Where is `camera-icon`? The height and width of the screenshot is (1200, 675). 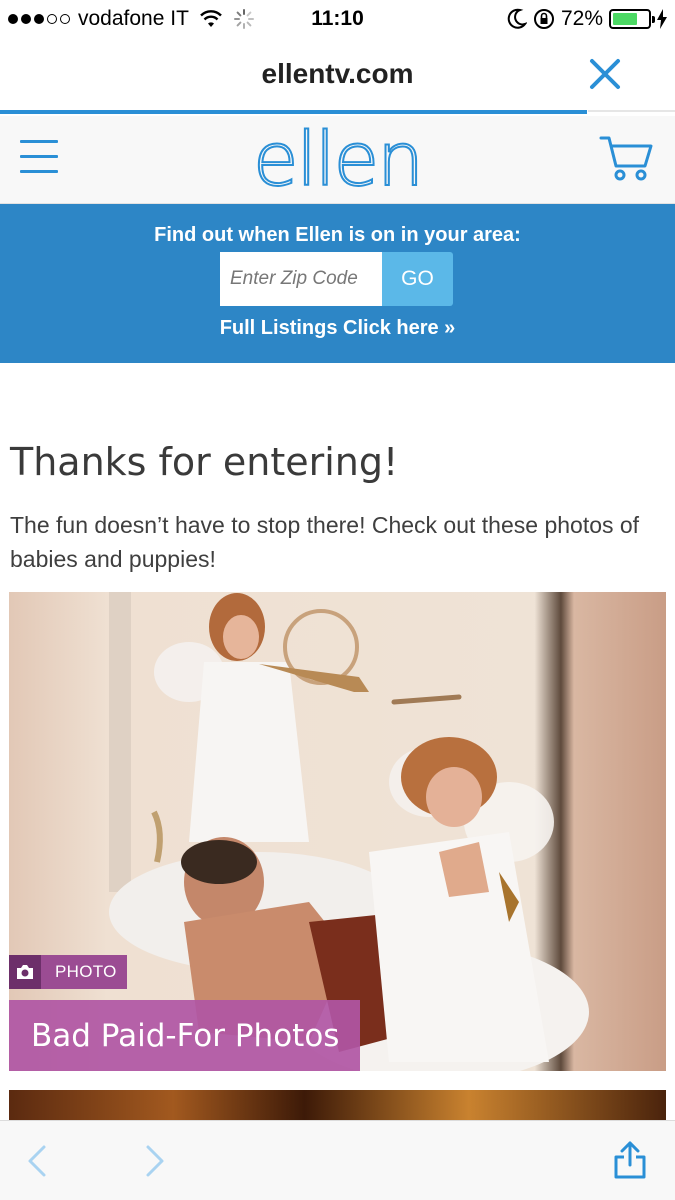 camera-icon is located at coordinates (25, 972).